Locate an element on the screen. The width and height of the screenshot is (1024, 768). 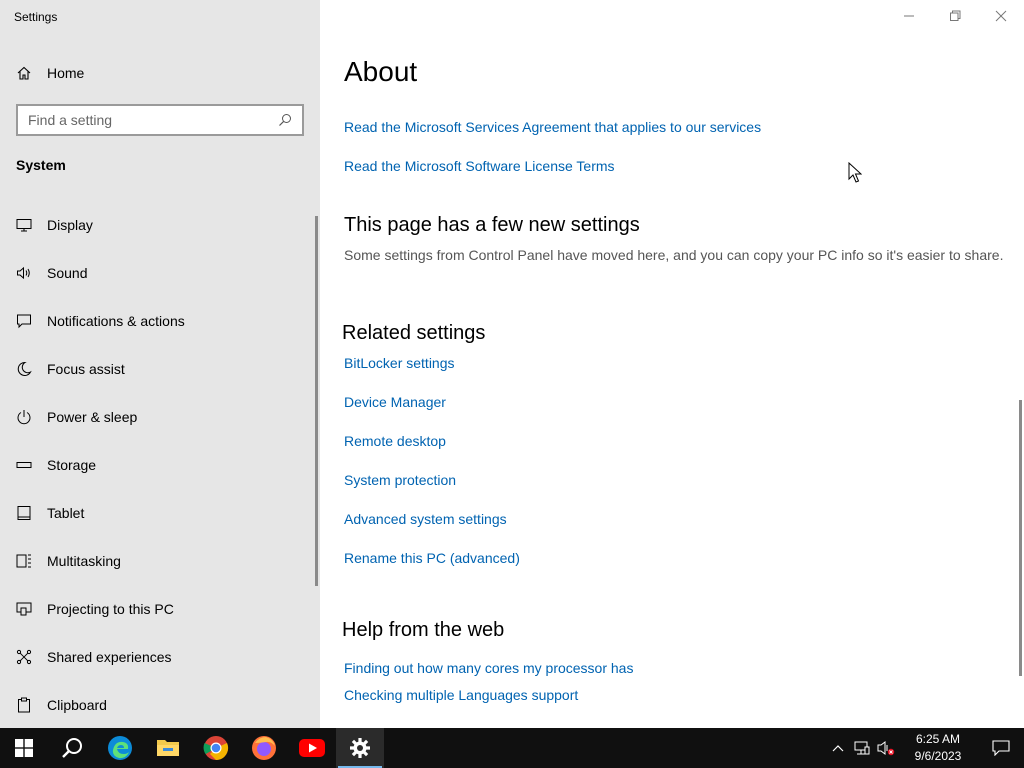
edge-icon is located at coordinates (120, 748).